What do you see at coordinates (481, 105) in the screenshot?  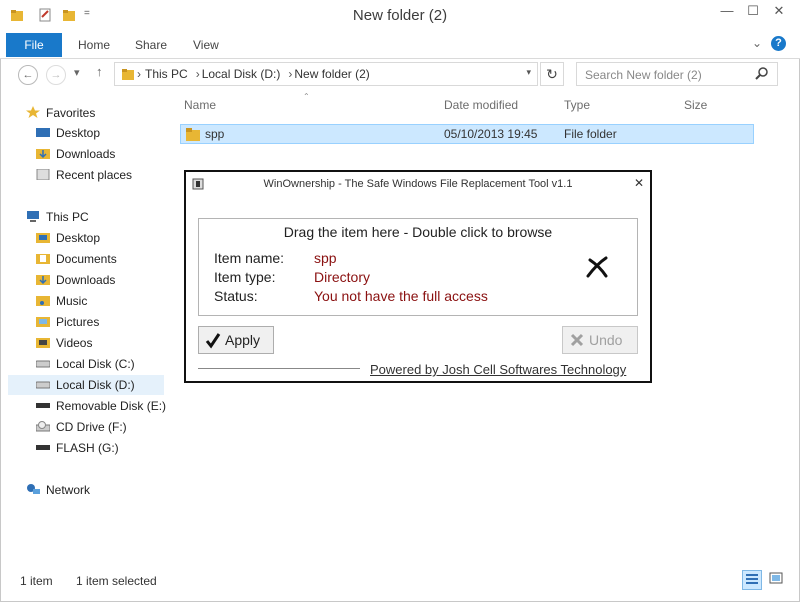 I see `column-header-date-modified: Date modified` at bounding box center [481, 105].